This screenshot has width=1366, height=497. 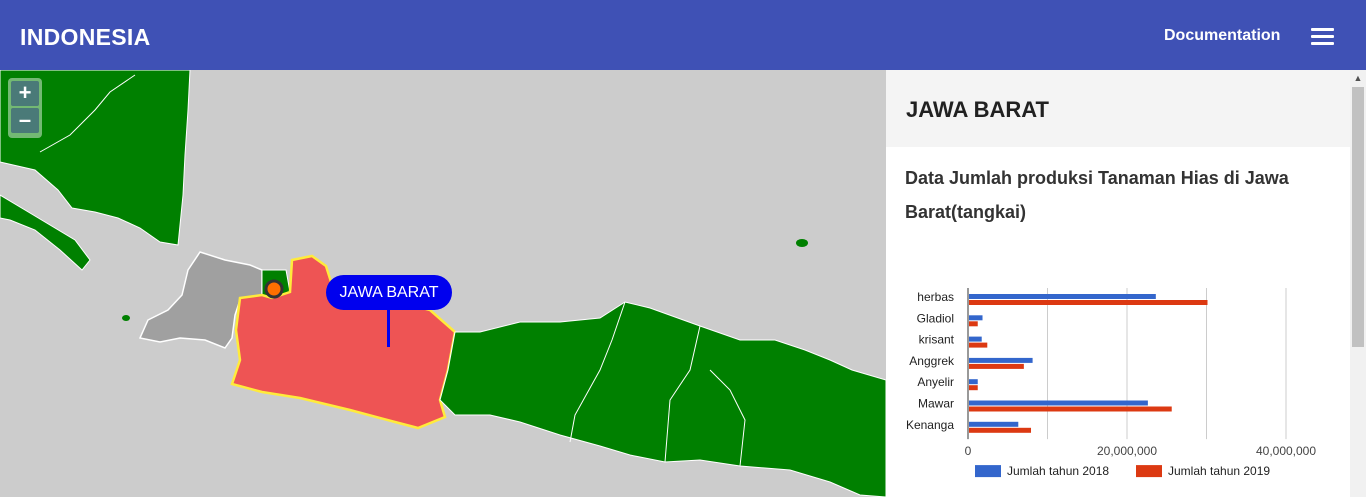 I want to click on tooltip-stem, so click(x=388, y=328).